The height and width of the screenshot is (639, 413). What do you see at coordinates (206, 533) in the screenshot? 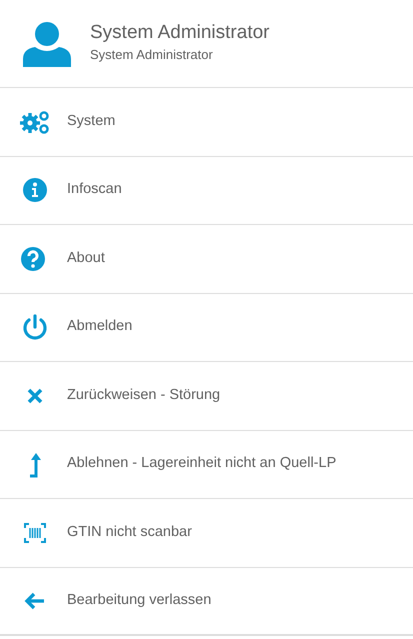
I see `menu-item: GTIN nicht scanbar` at bounding box center [206, 533].